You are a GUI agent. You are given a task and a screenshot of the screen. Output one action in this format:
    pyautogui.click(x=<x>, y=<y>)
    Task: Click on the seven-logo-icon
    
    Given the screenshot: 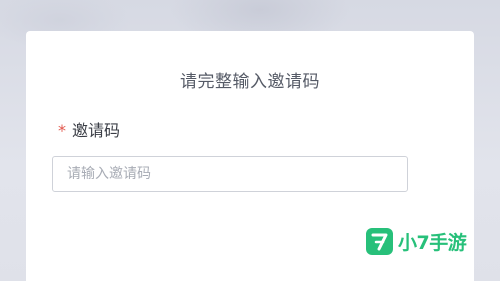 What is the action you would take?
    pyautogui.click(x=379, y=241)
    